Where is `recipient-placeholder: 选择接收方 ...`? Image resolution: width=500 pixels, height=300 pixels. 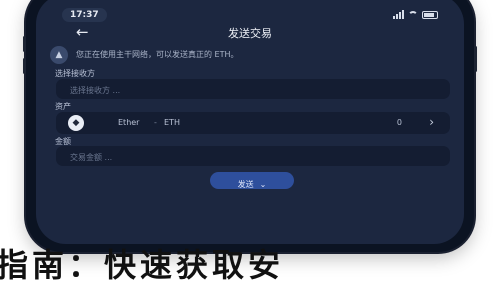
recipient-placeholder: 选择接收方 ... is located at coordinates (95, 90).